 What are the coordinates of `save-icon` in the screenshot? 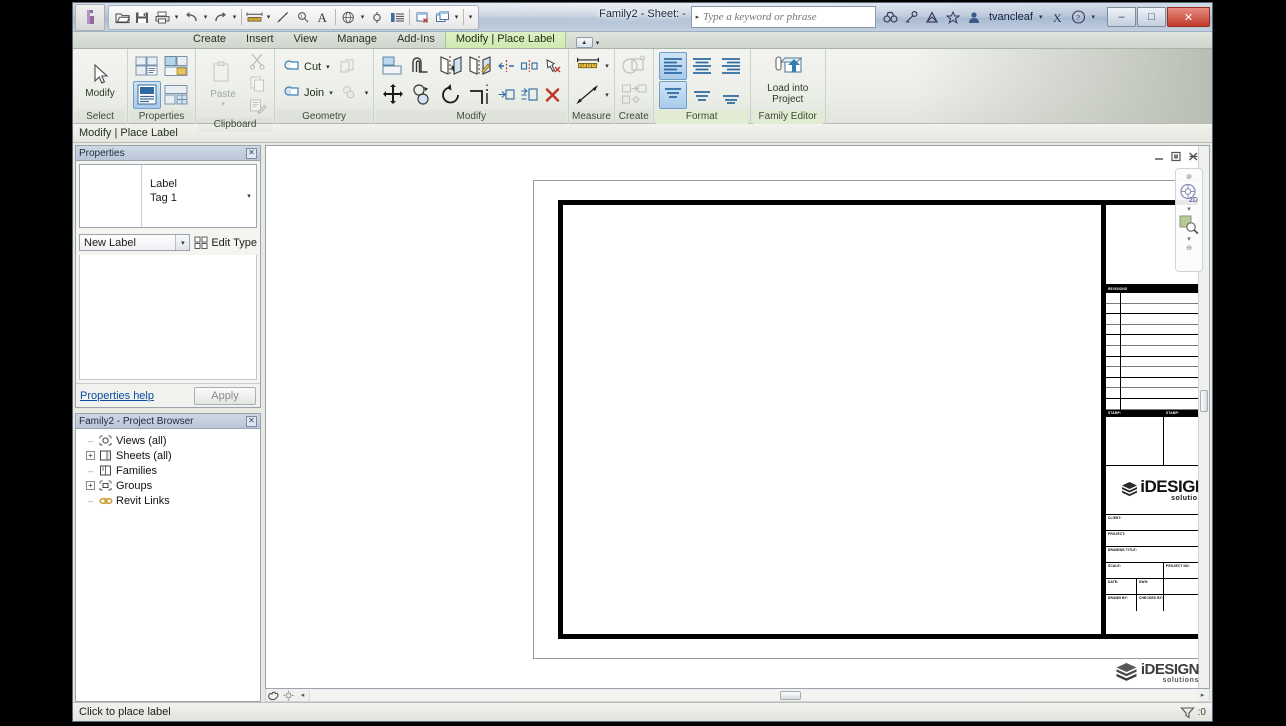 It's located at (142, 17).